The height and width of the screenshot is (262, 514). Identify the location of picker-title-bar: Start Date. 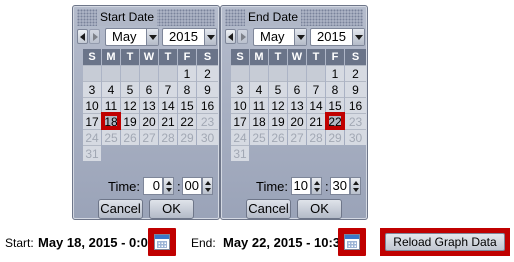
(146, 17).